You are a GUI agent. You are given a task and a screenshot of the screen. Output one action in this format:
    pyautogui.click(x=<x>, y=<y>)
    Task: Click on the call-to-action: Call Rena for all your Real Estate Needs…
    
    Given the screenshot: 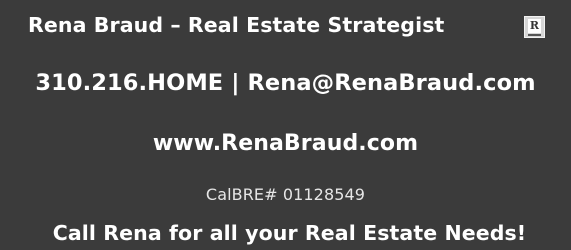 What is the action you would take?
    pyautogui.click(x=289, y=233)
    